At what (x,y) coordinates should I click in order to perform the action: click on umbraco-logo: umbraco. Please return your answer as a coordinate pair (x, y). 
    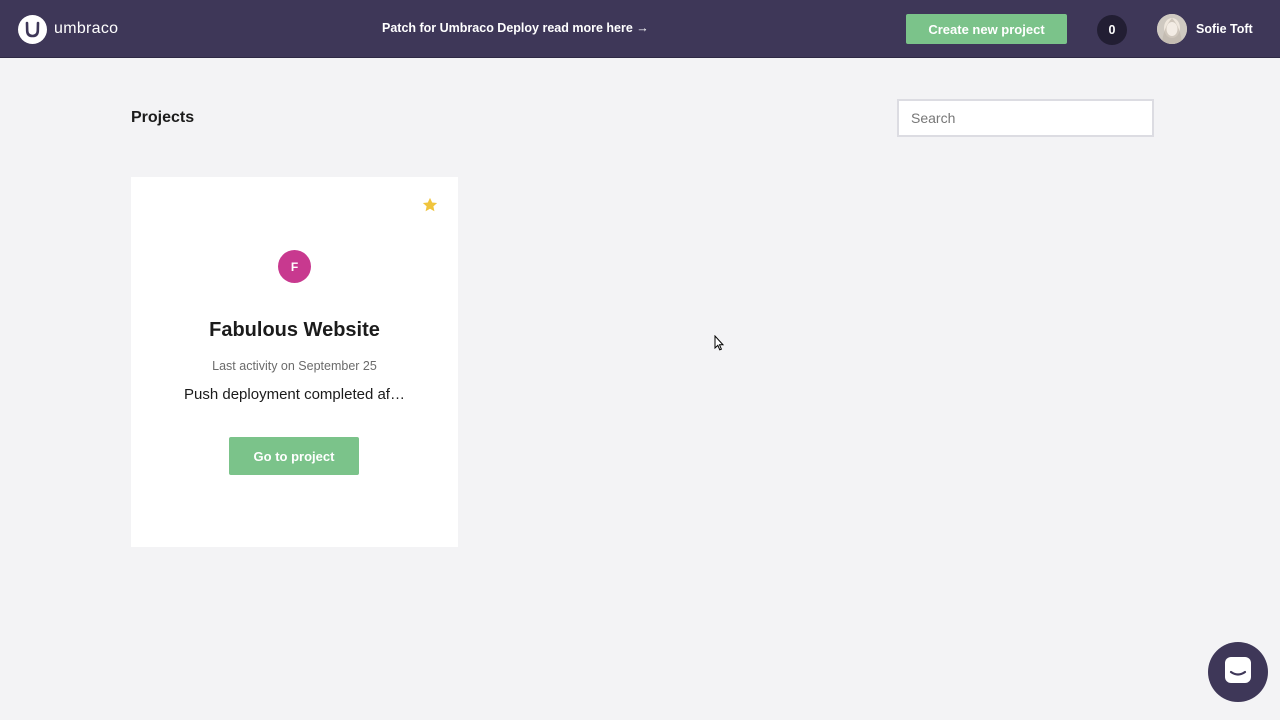
    Looking at the image, I should click on (68, 29).